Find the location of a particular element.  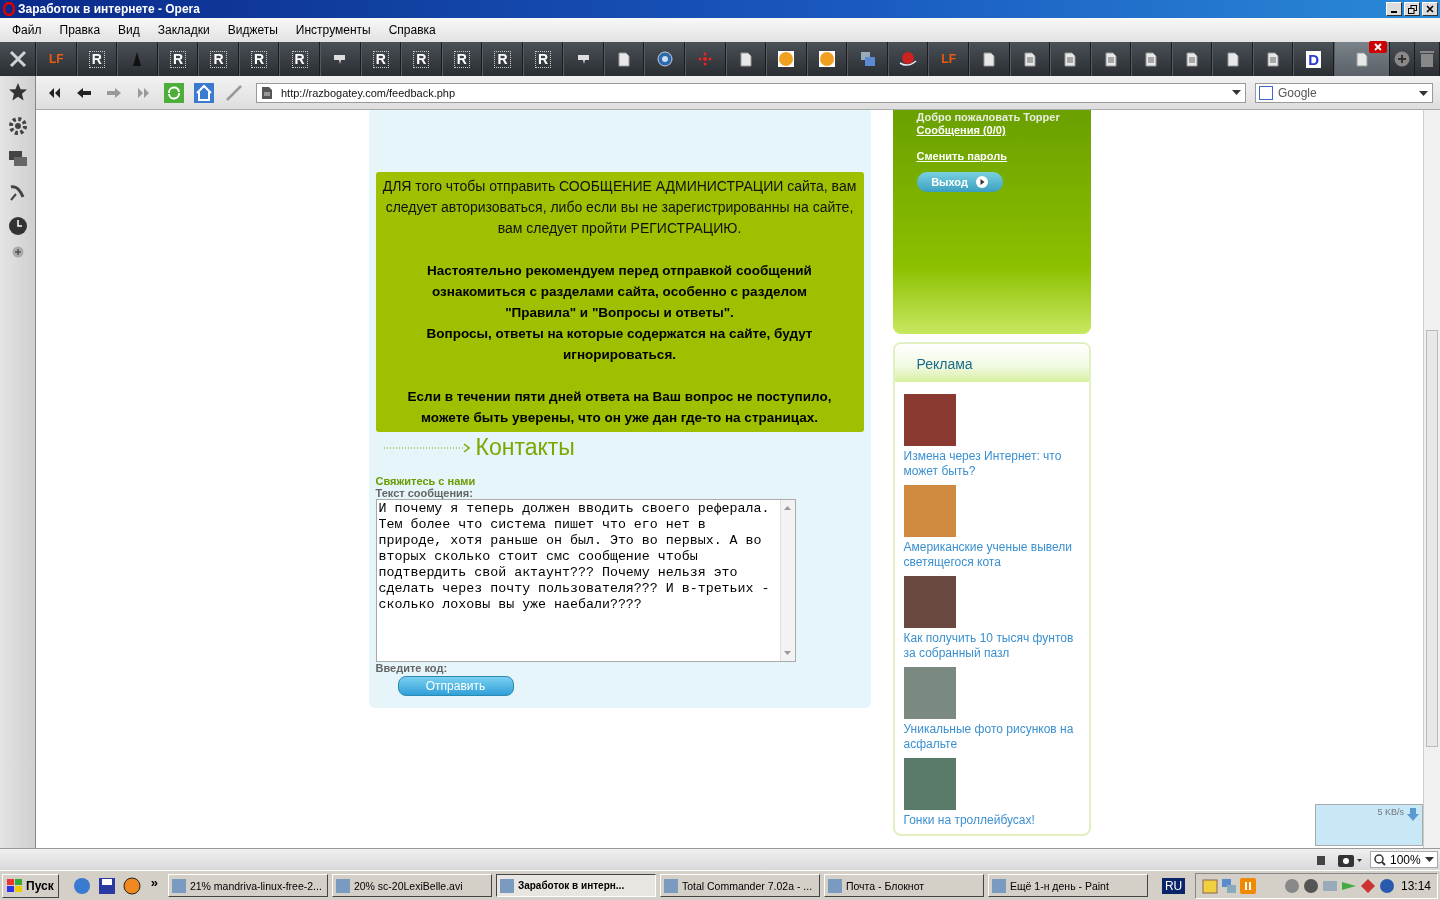

menu-item: Правка is located at coordinates (80, 30).